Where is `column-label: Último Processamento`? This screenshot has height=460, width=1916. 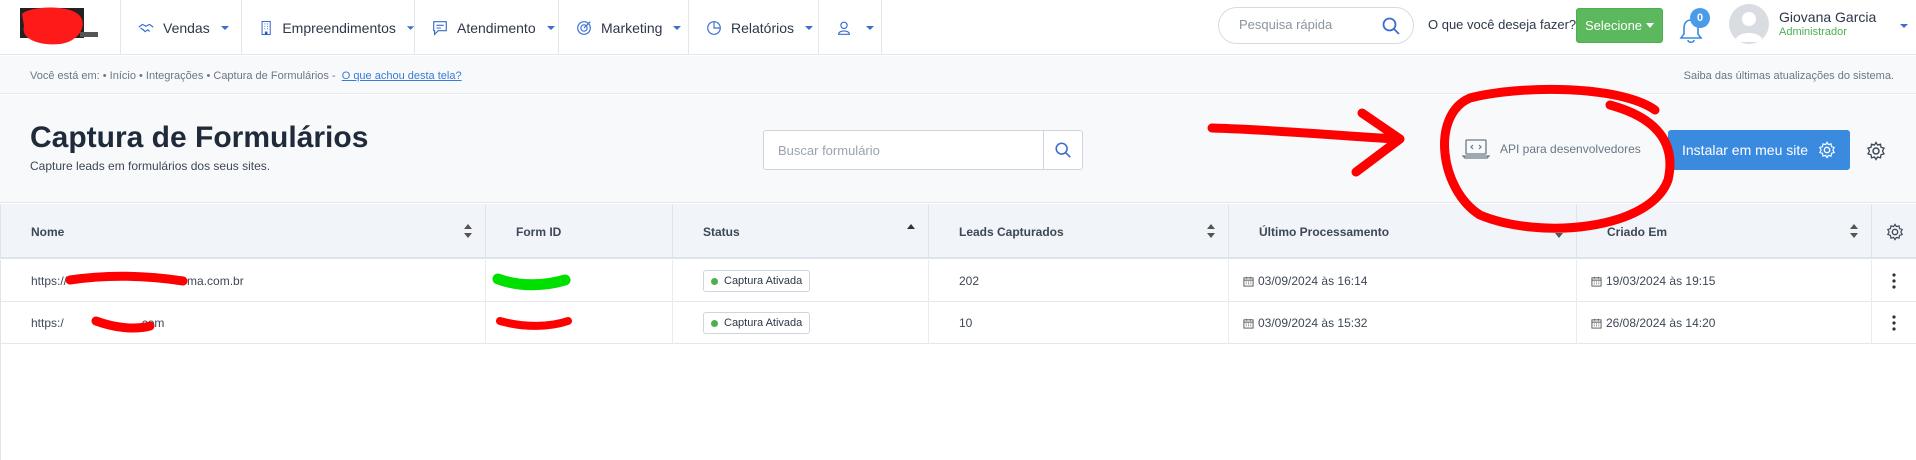 column-label: Último Processamento is located at coordinates (1324, 231).